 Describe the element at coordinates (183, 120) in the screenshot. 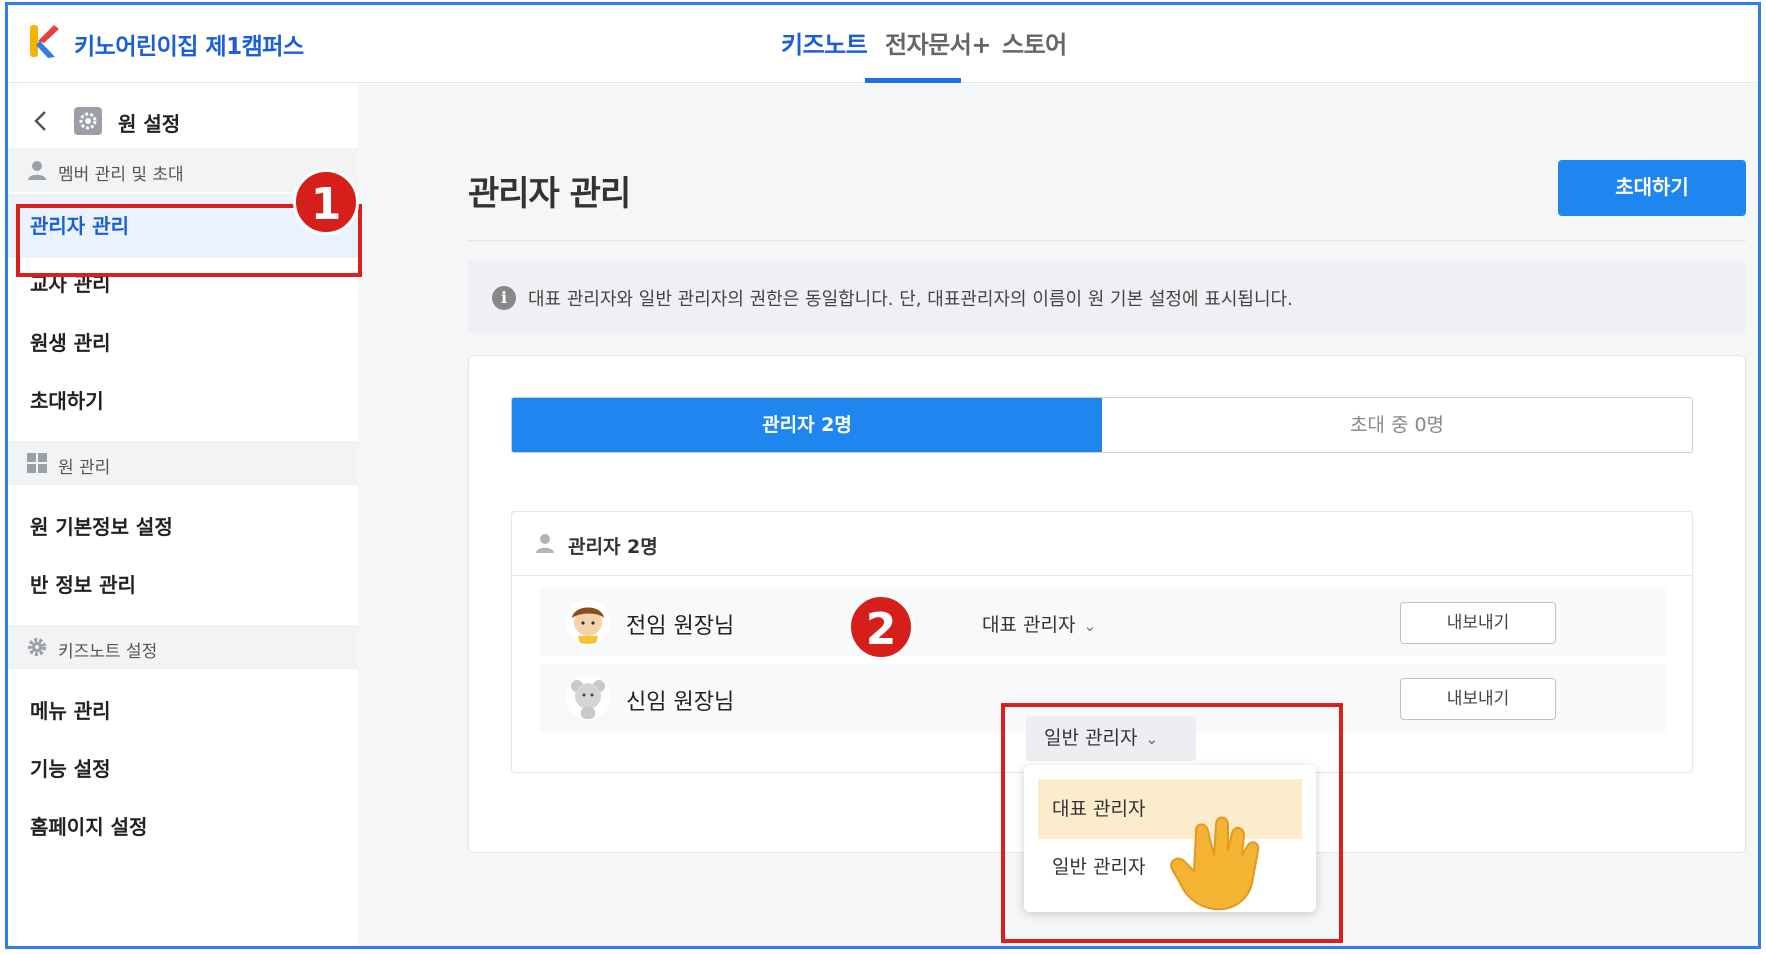

I see `sidebar-header: 원 설정` at that location.